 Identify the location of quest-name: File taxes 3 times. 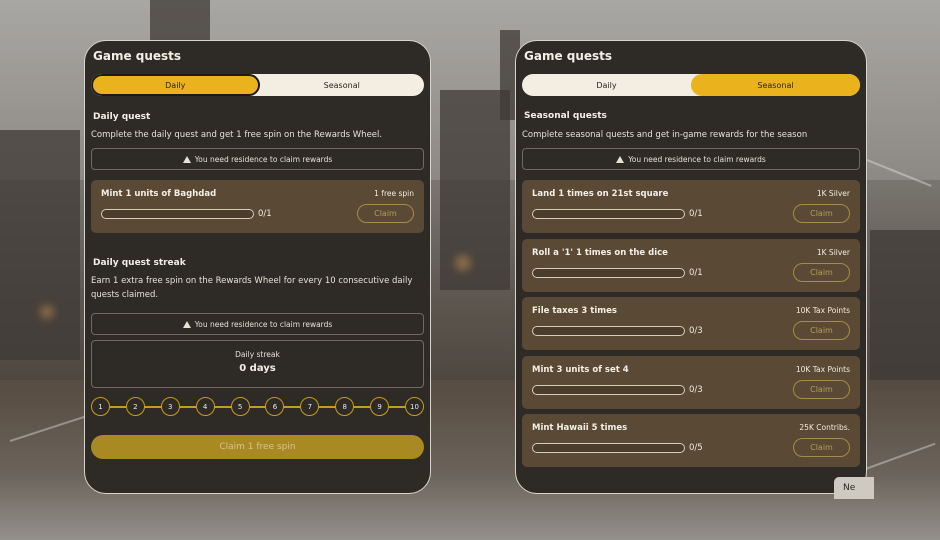
(574, 311).